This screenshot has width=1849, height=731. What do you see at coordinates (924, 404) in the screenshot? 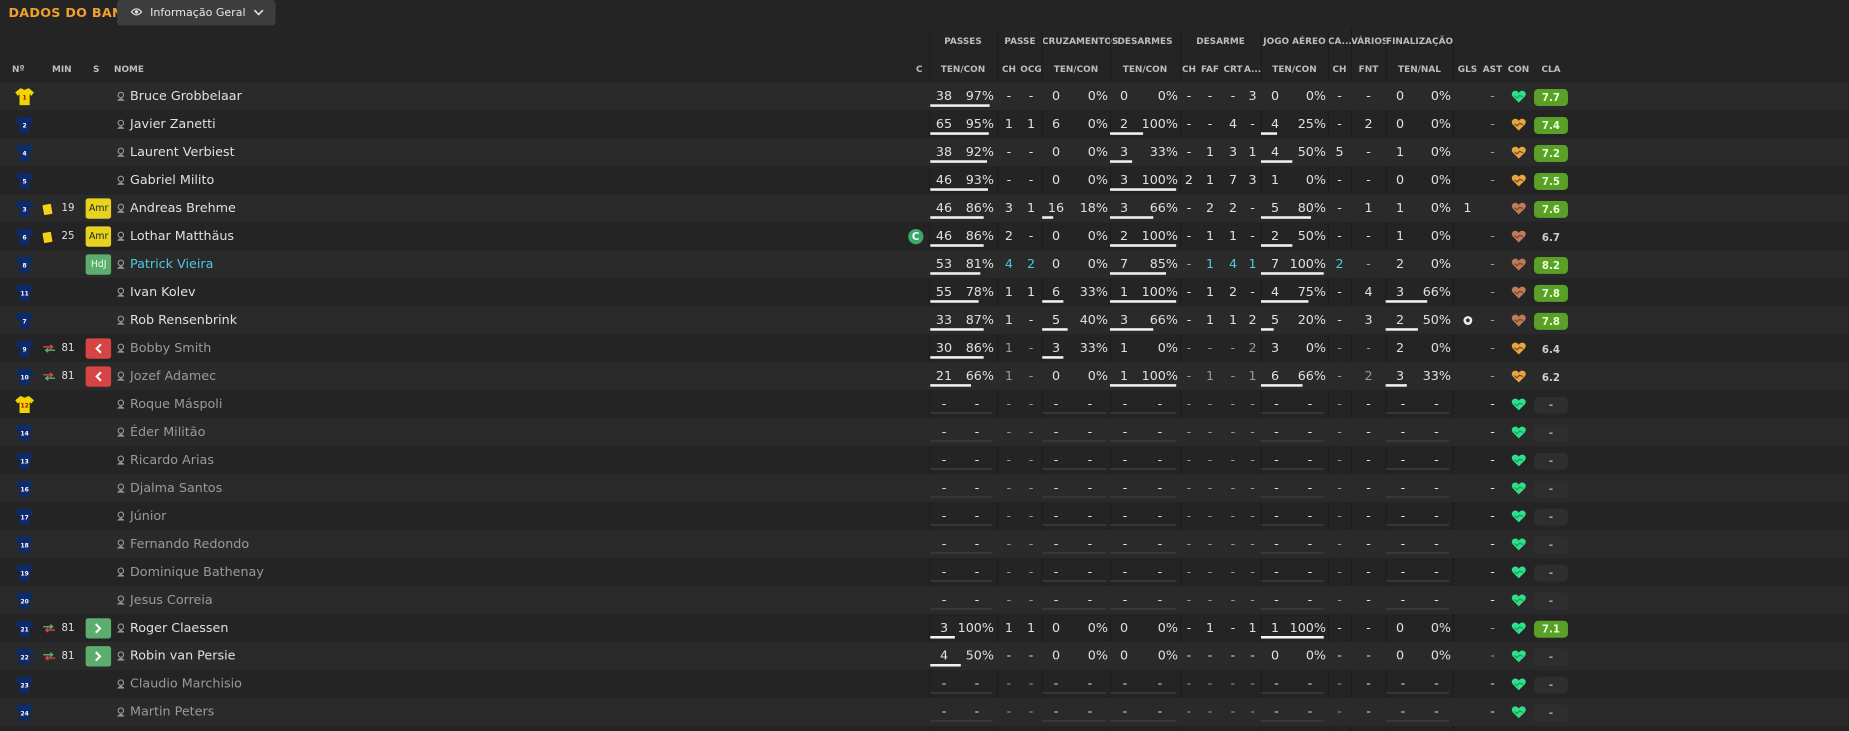
I see `table-row: 1212Roque Máspoli--------------------` at bounding box center [924, 404].